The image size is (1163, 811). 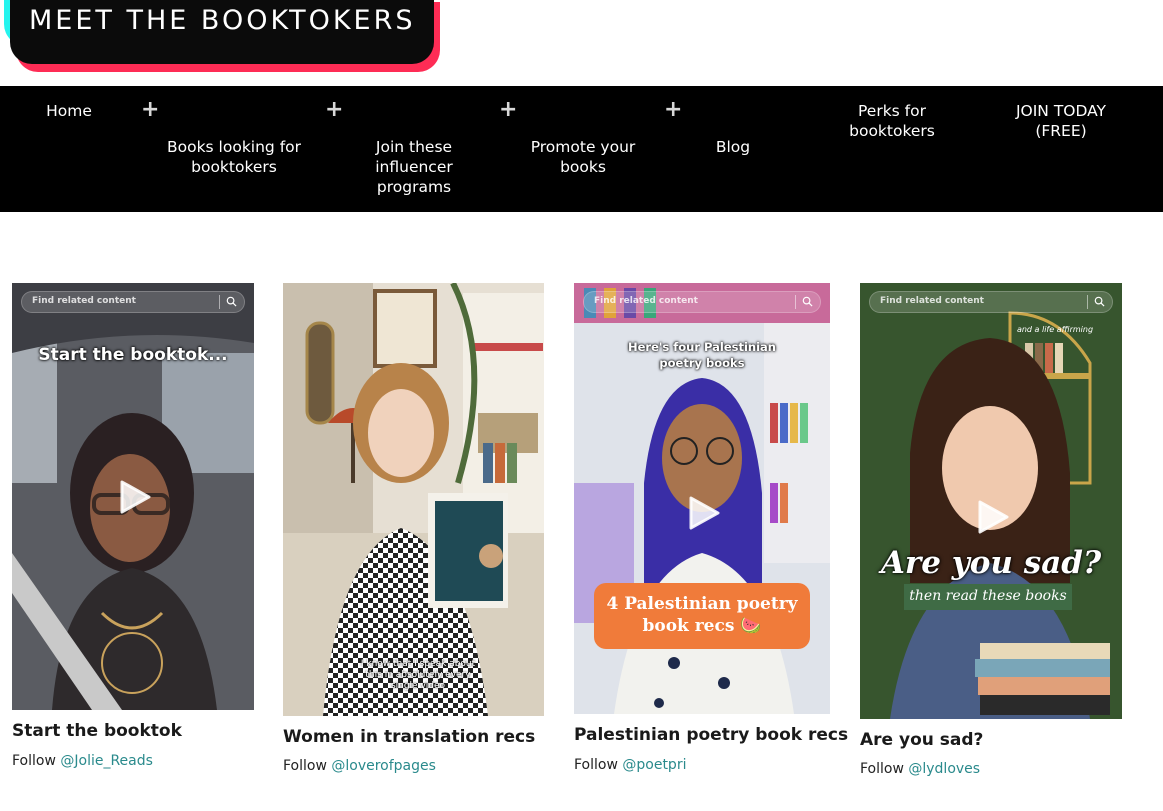 I want to click on video-title: Are you sad?, so click(x=921, y=740).